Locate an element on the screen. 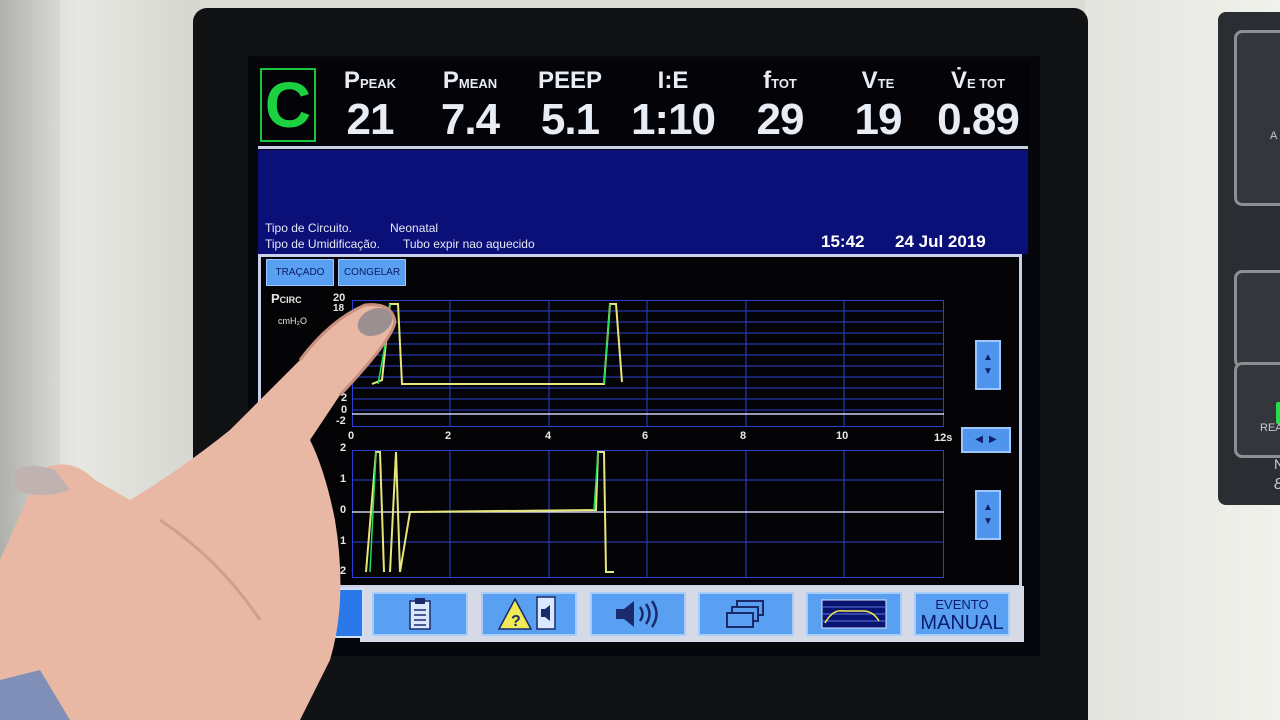 This screenshot has width=1280, height=720. param-value: 5.1 is located at coordinates (570, 119).